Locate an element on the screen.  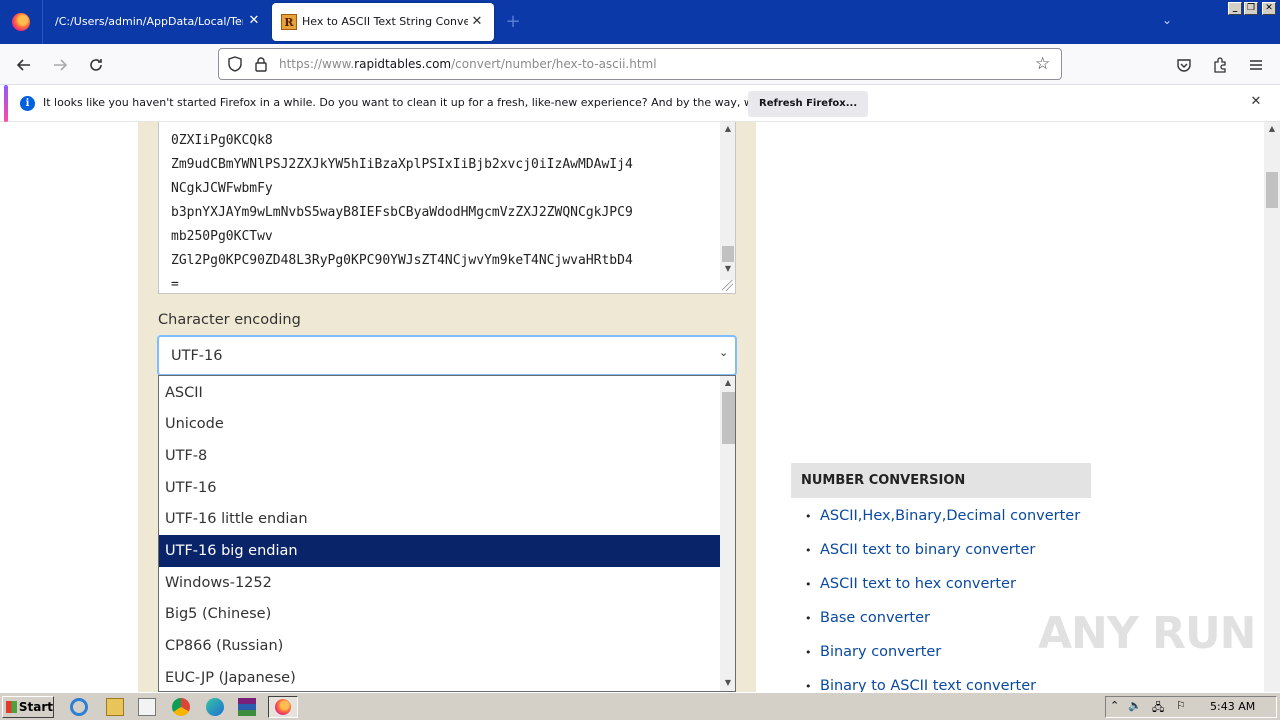
firefox-icon is located at coordinates (21, 22).